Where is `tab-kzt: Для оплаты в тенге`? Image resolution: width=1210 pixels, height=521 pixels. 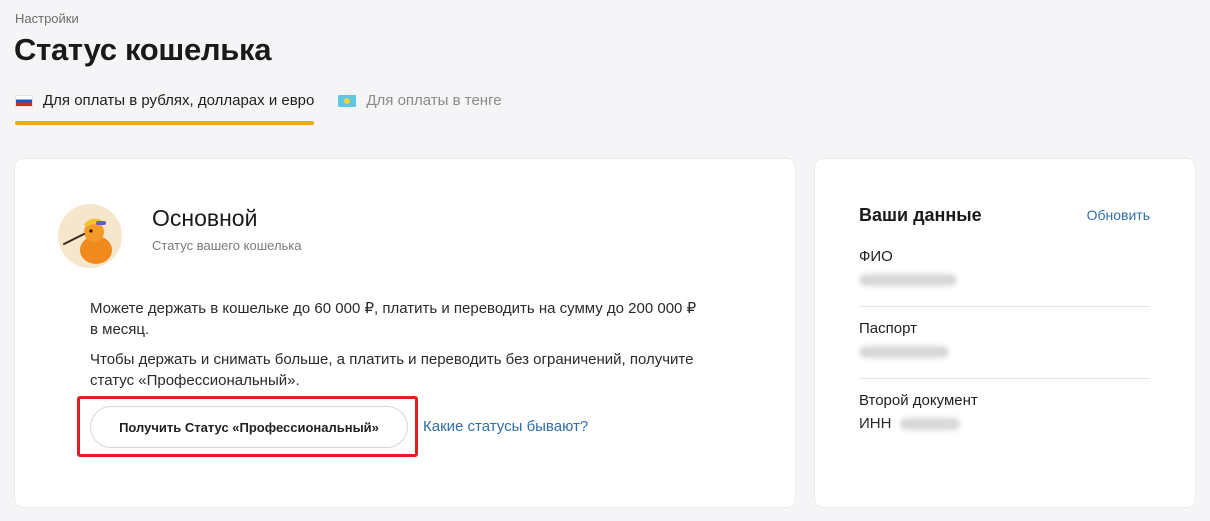
tab-kzt: Для оплаты в тенге is located at coordinates (420, 107).